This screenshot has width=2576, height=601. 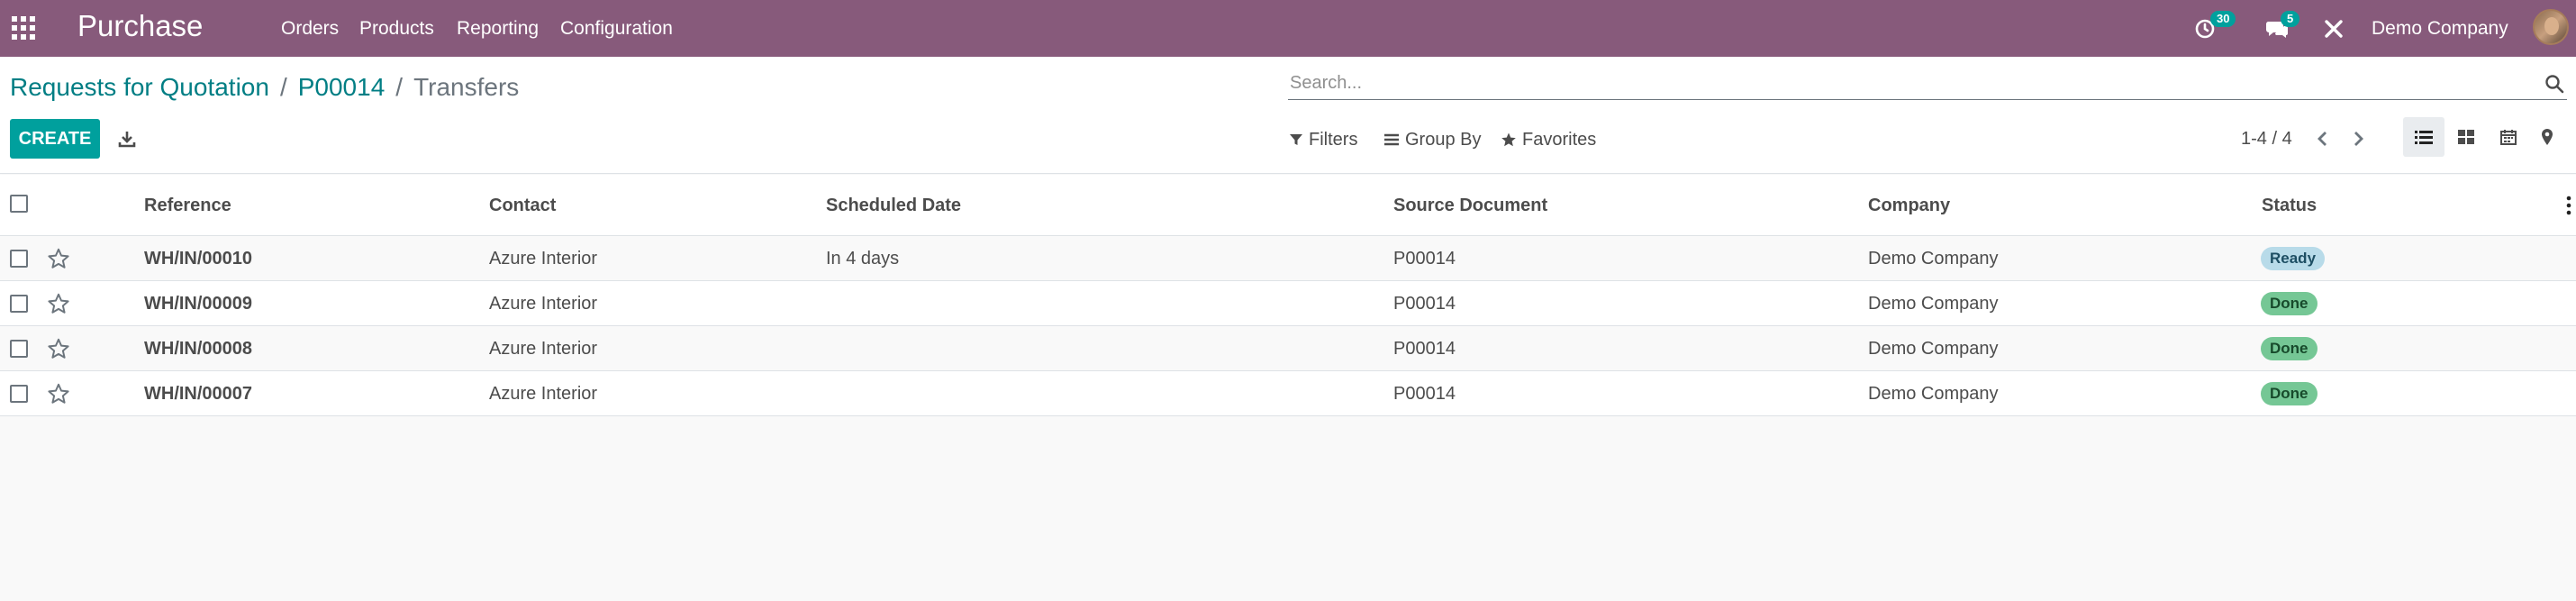 I want to click on breadcrumb-requests-for-quotation: Requests for Quotation, so click(x=139, y=87).